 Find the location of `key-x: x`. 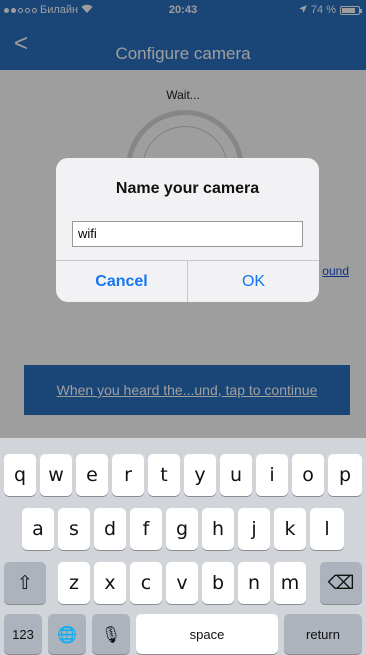

key-x: x is located at coordinates (110, 583).